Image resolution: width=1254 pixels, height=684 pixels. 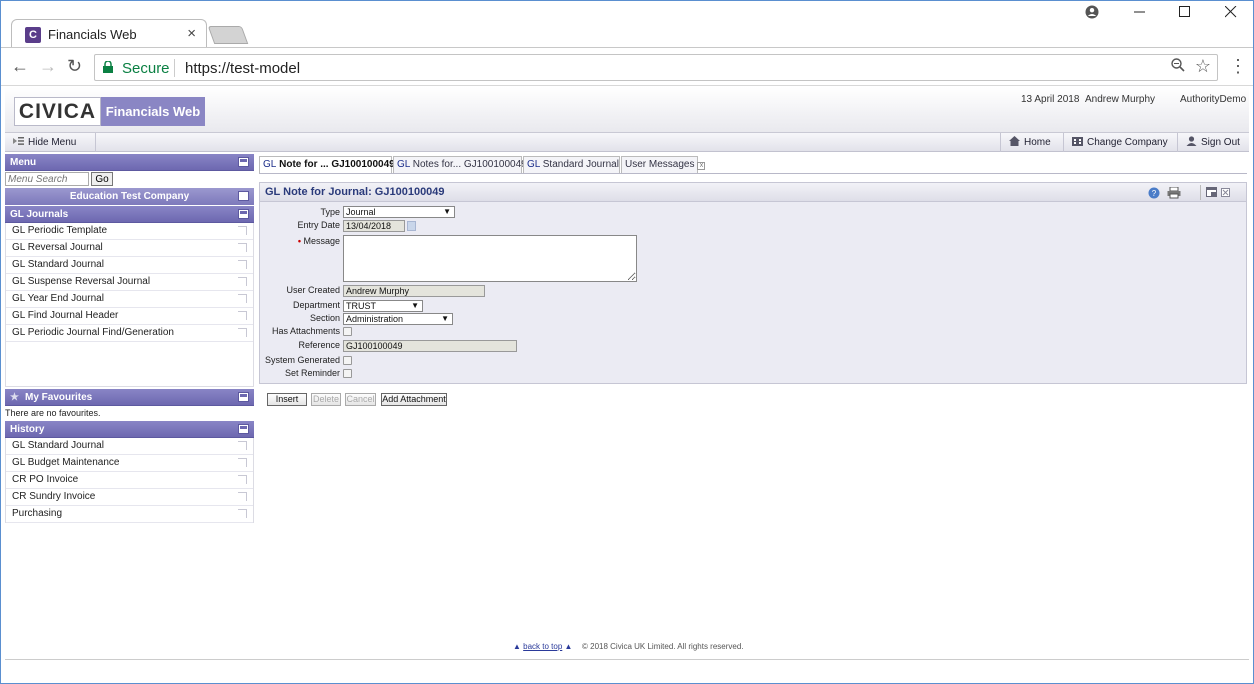 What do you see at coordinates (66, 462) in the screenshot?
I see `history-item-label: GL Budget Maintenance` at bounding box center [66, 462].